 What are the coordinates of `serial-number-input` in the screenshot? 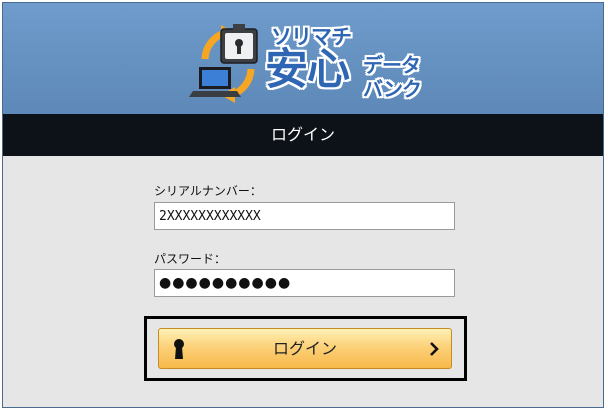 It's located at (304, 216).